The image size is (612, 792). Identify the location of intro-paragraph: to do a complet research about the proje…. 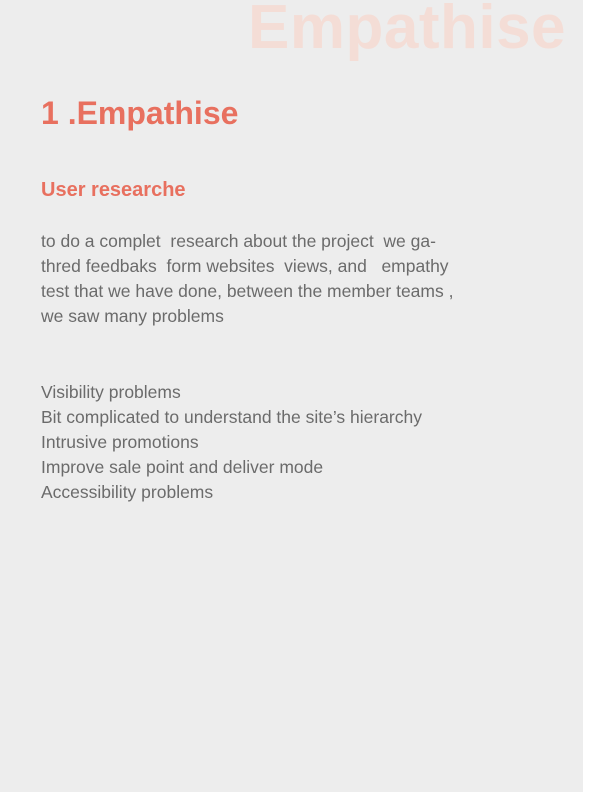
(281, 279).